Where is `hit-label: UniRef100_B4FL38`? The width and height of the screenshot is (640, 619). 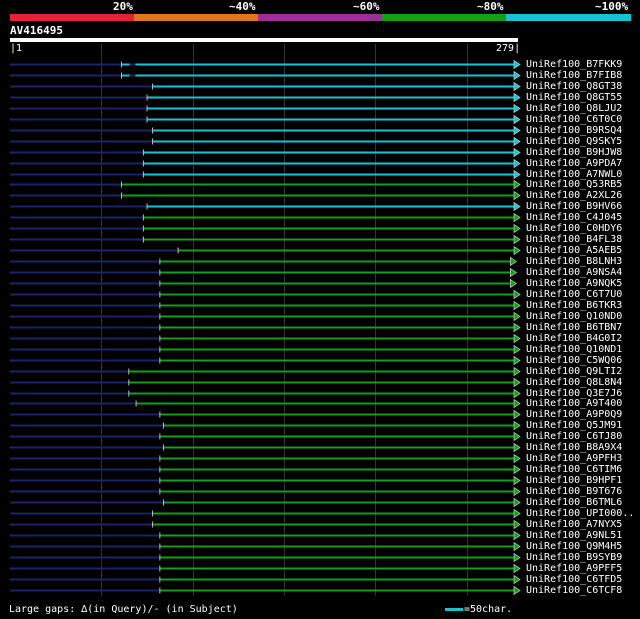
hit-label: UniRef100_B4FL38 is located at coordinates (574, 239).